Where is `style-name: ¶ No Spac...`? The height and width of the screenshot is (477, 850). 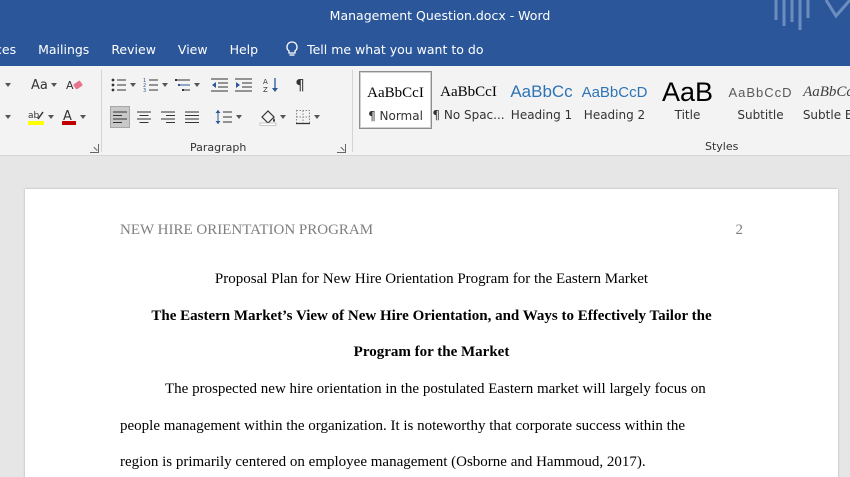
style-name: ¶ No Spac... is located at coordinates (468, 115).